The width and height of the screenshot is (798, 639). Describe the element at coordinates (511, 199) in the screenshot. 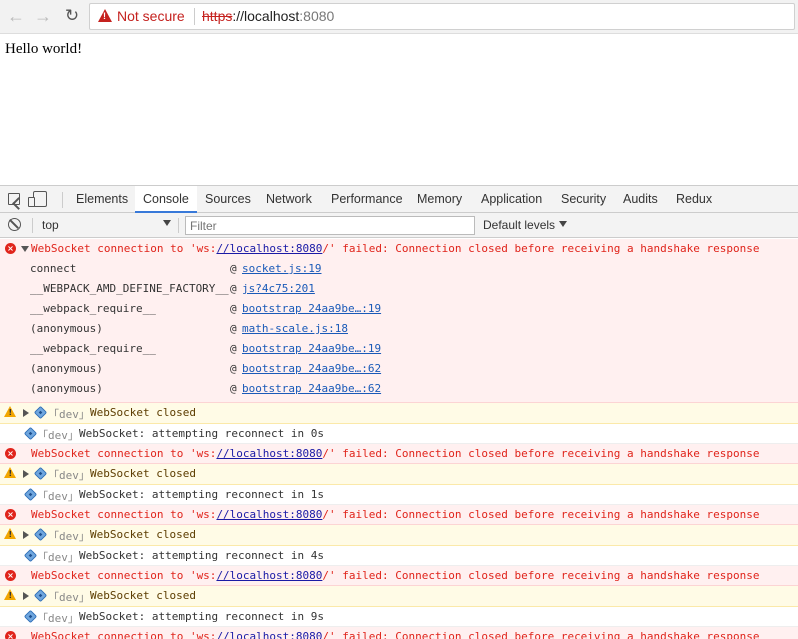

I see `tab-application: Application` at that location.